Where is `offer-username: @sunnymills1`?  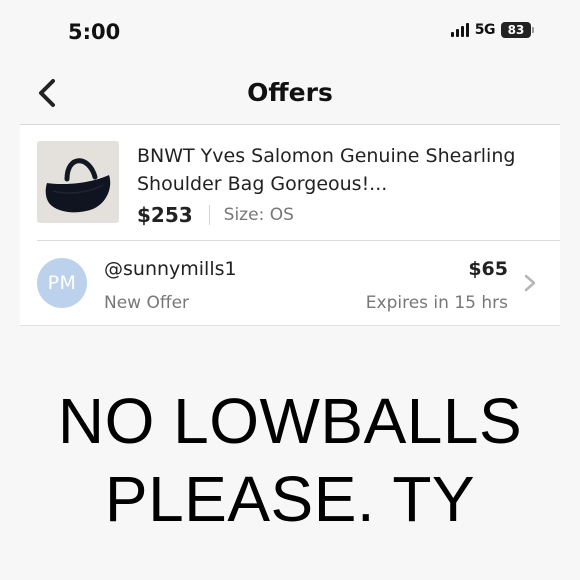
offer-username: @sunnymills1 is located at coordinates (170, 269).